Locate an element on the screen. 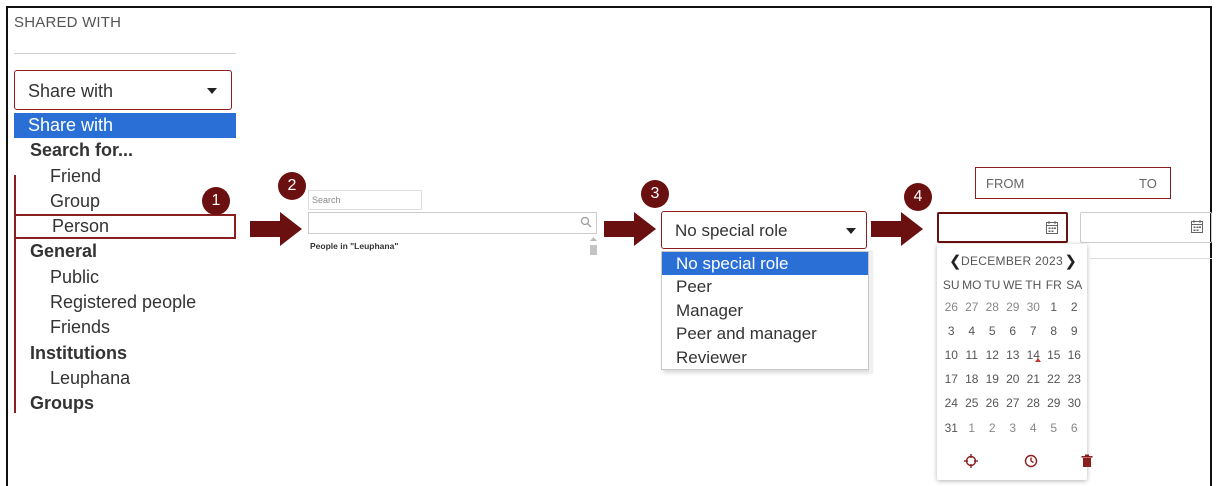 The height and width of the screenshot is (486, 1218). shared-with-title: SHARED WITH is located at coordinates (68, 22).